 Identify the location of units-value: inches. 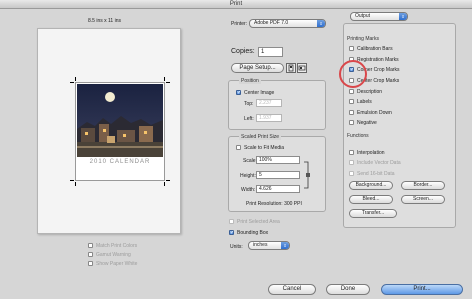
(260, 245).